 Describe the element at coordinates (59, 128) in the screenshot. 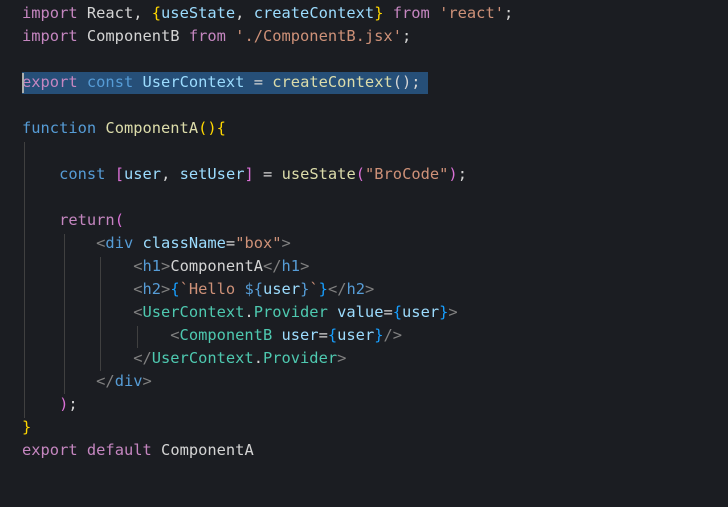

I see `code-token: function` at that location.